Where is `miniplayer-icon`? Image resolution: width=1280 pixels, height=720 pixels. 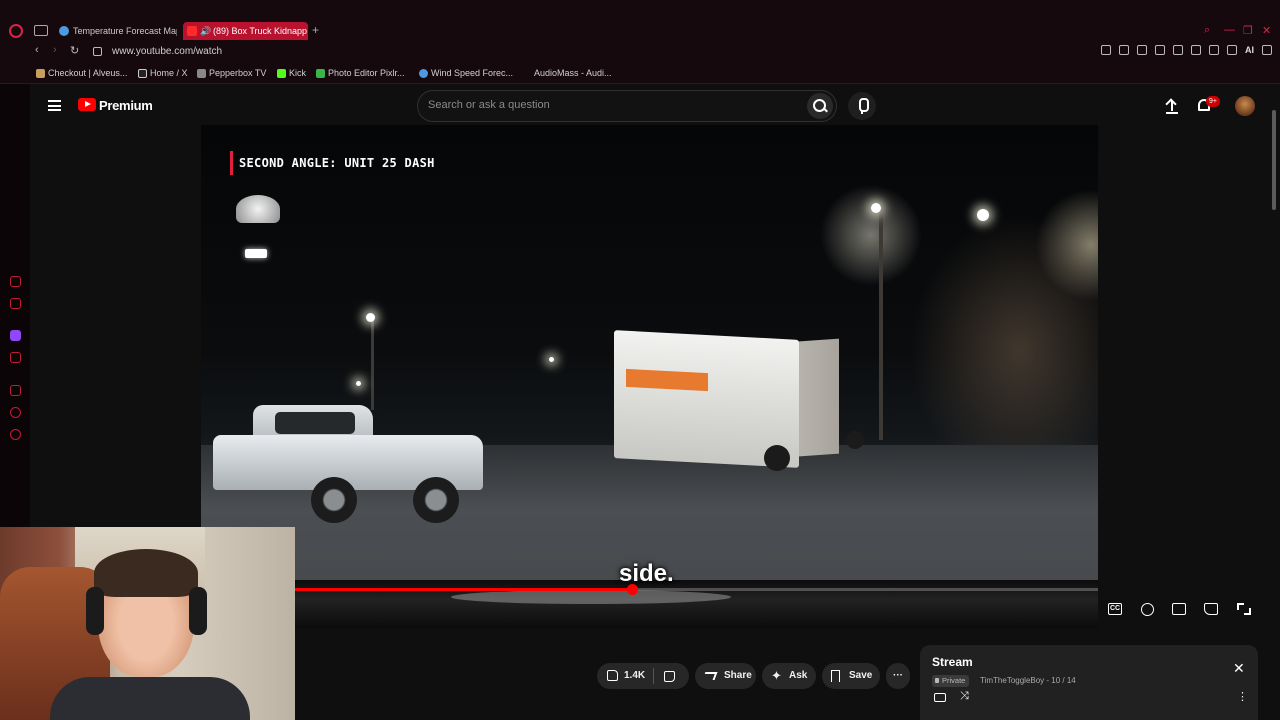 miniplayer-icon is located at coordinates (1179, 609).